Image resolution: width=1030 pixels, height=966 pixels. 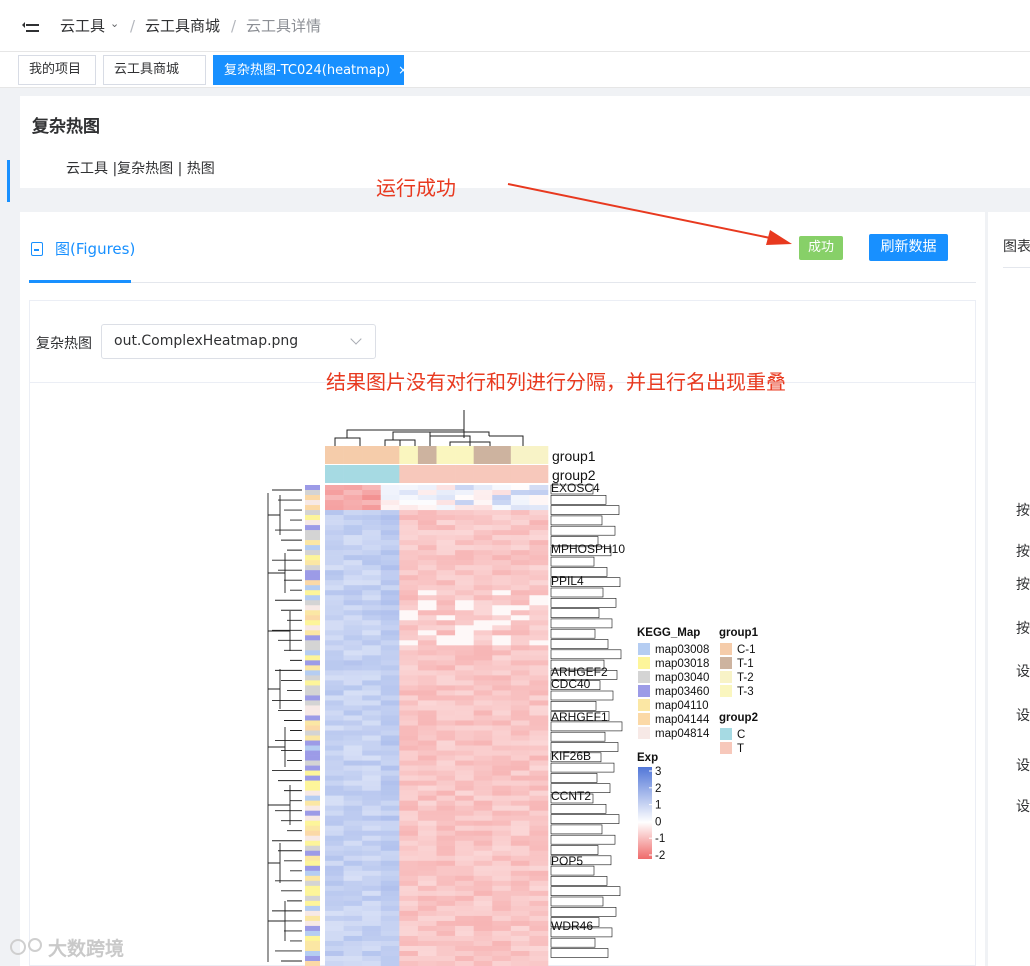 What do you see at coordinates (334, 474) in the screenshot?
I see `group2-annotation-cell` at bounding box center [334, 474].